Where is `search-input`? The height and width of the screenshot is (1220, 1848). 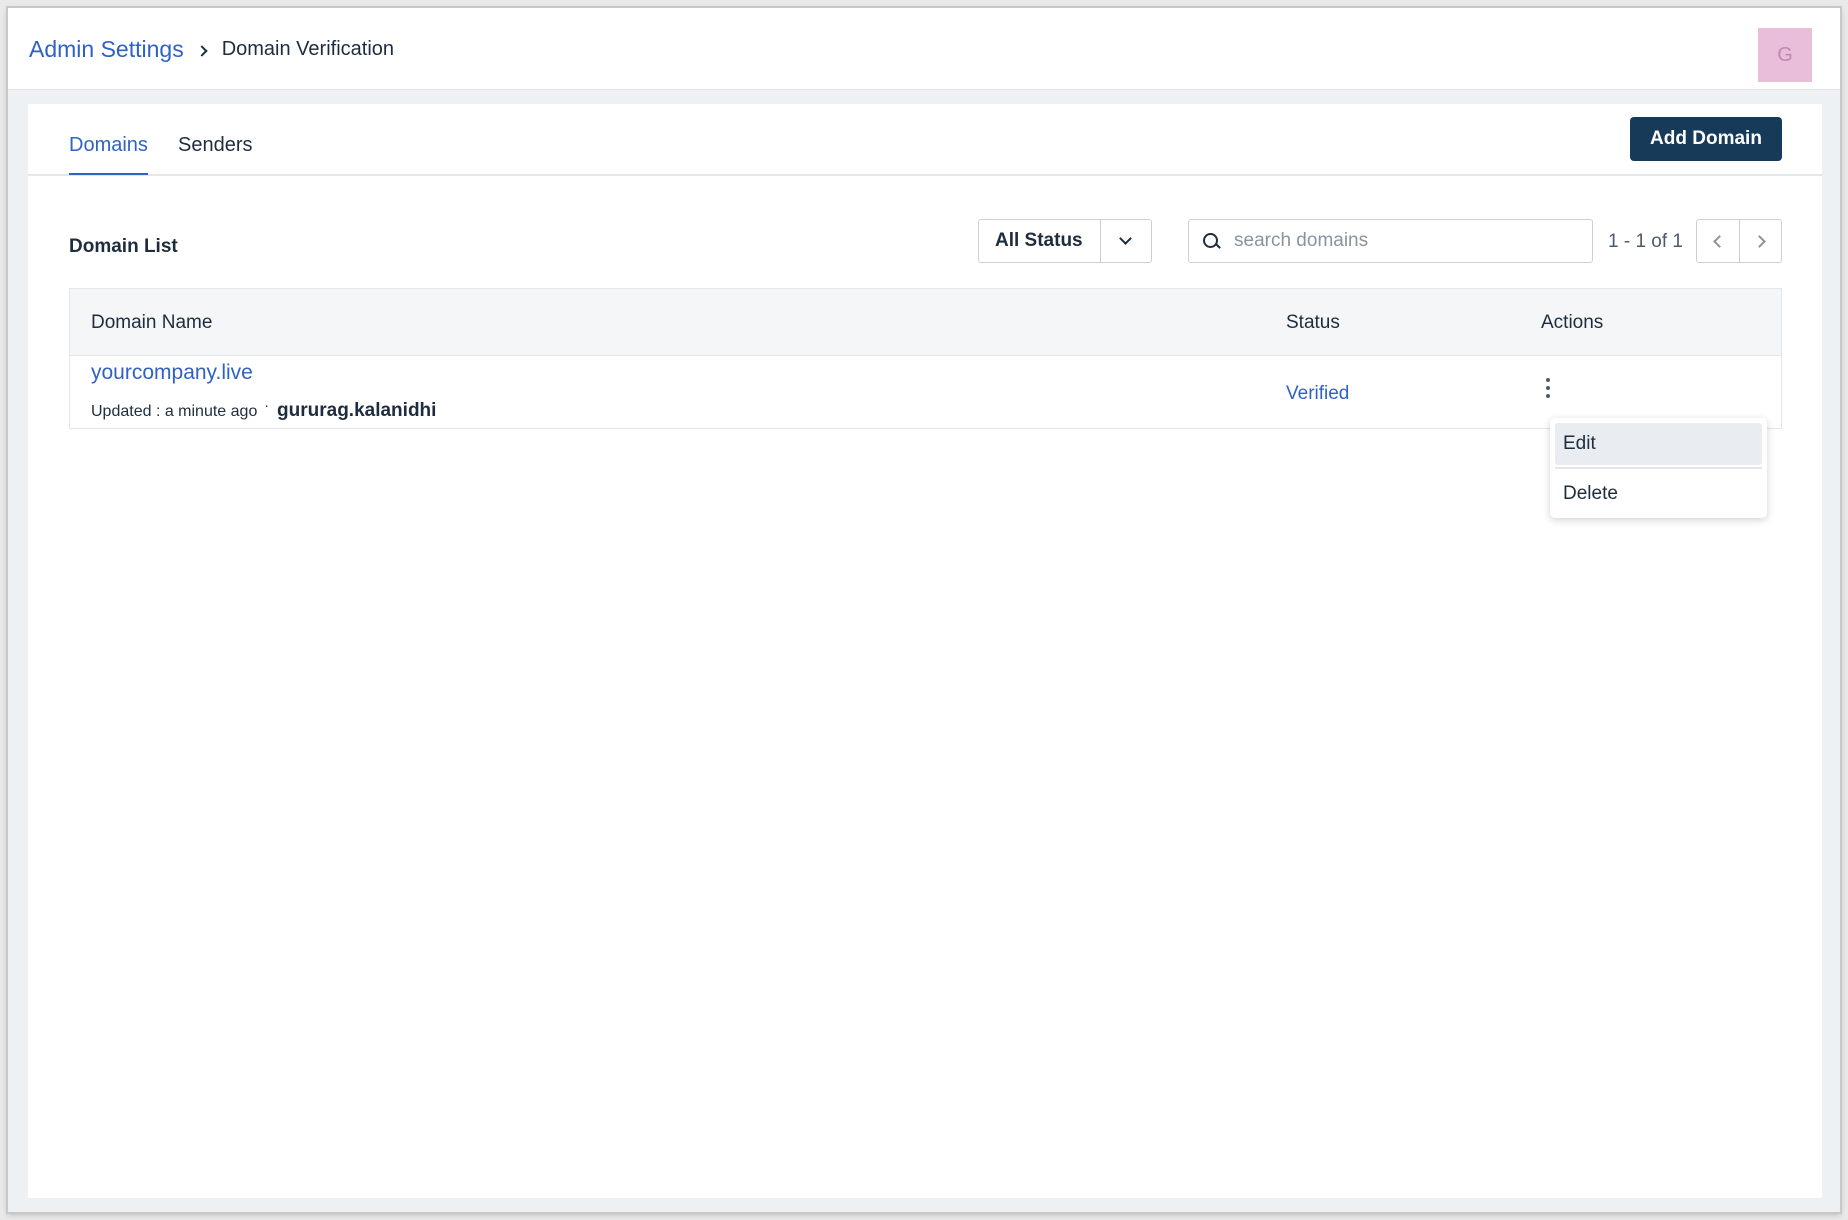
search-input is located at coordinates (1413, 241).